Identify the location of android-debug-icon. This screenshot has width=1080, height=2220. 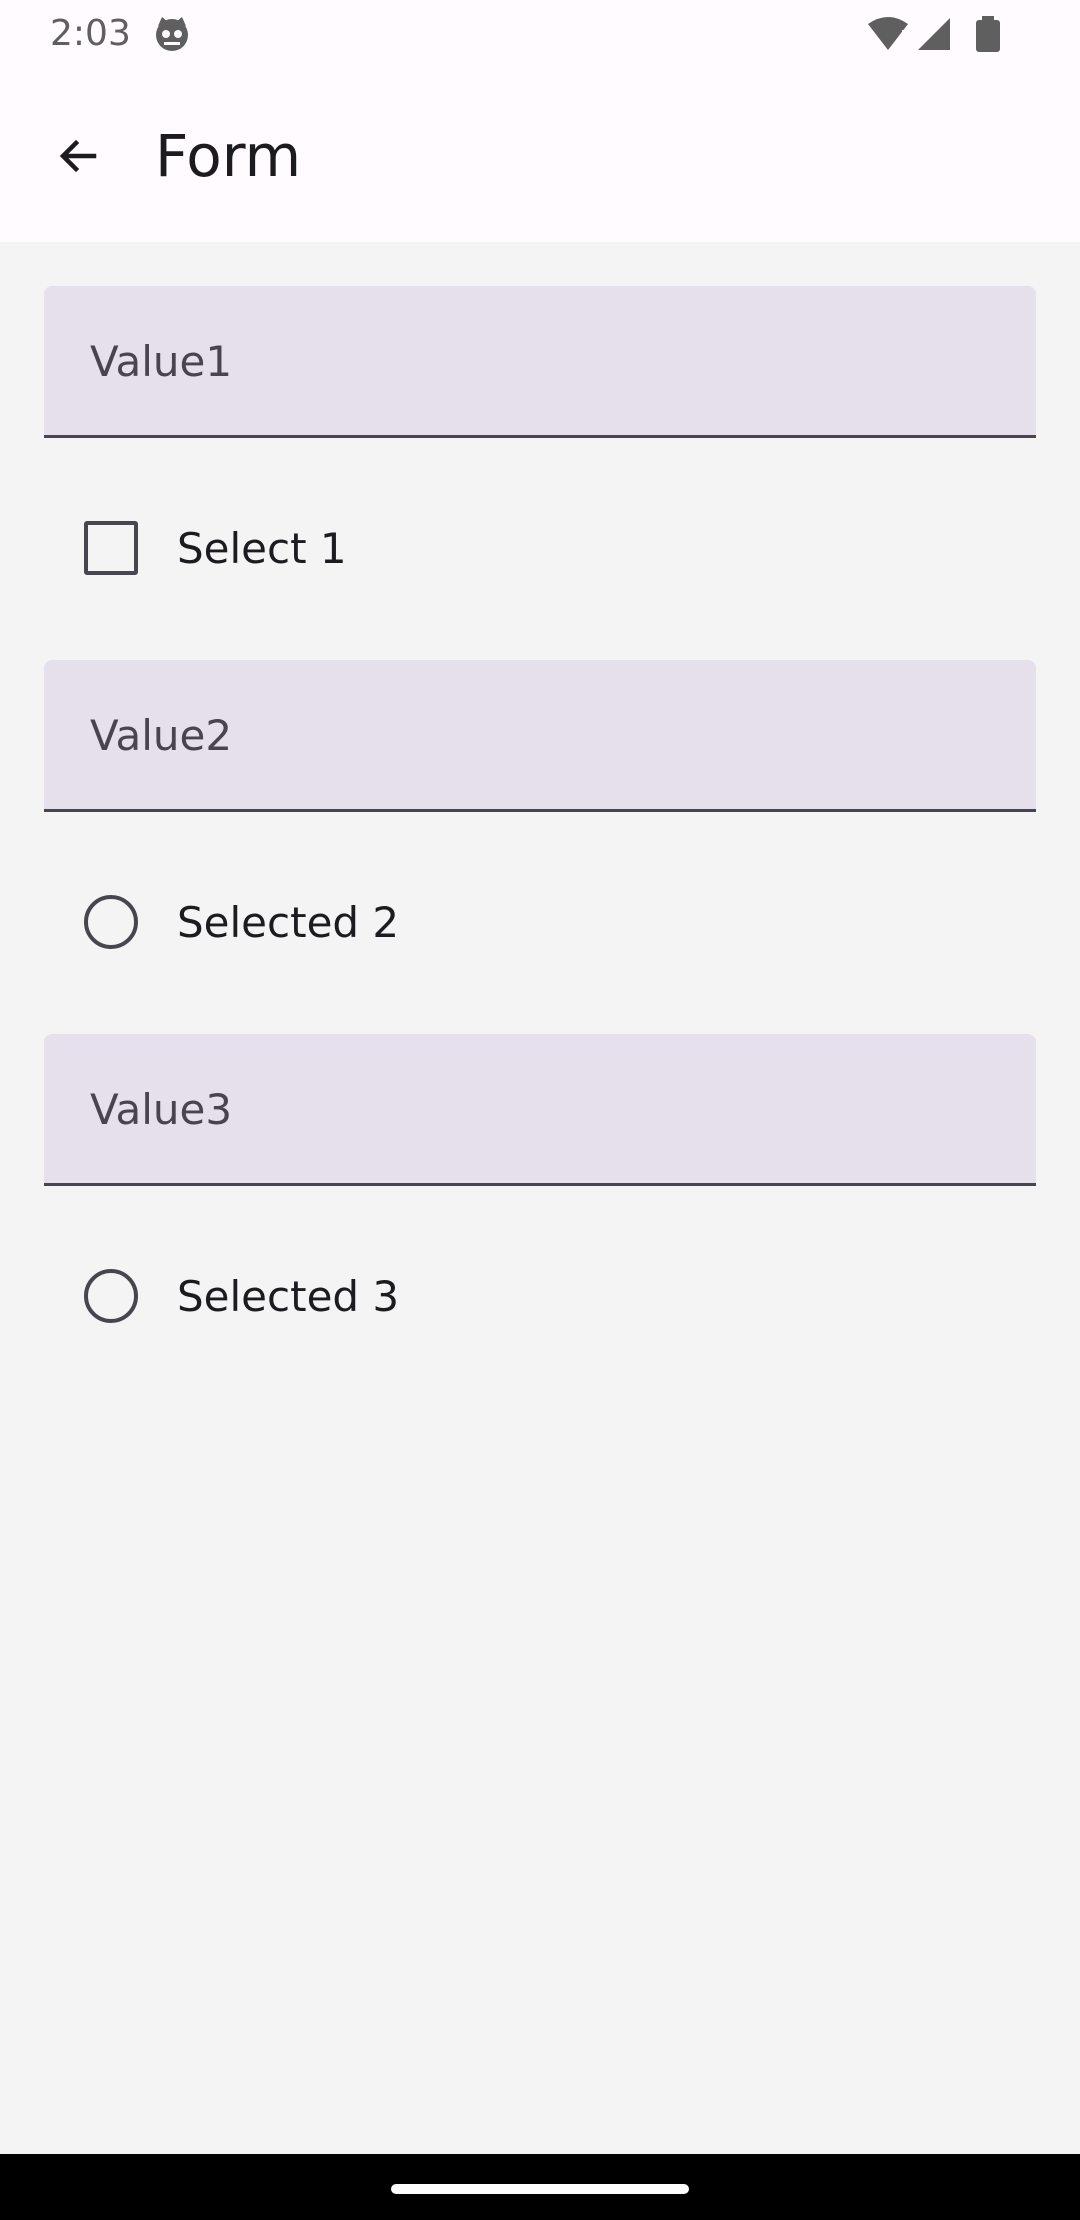
(172, 34).